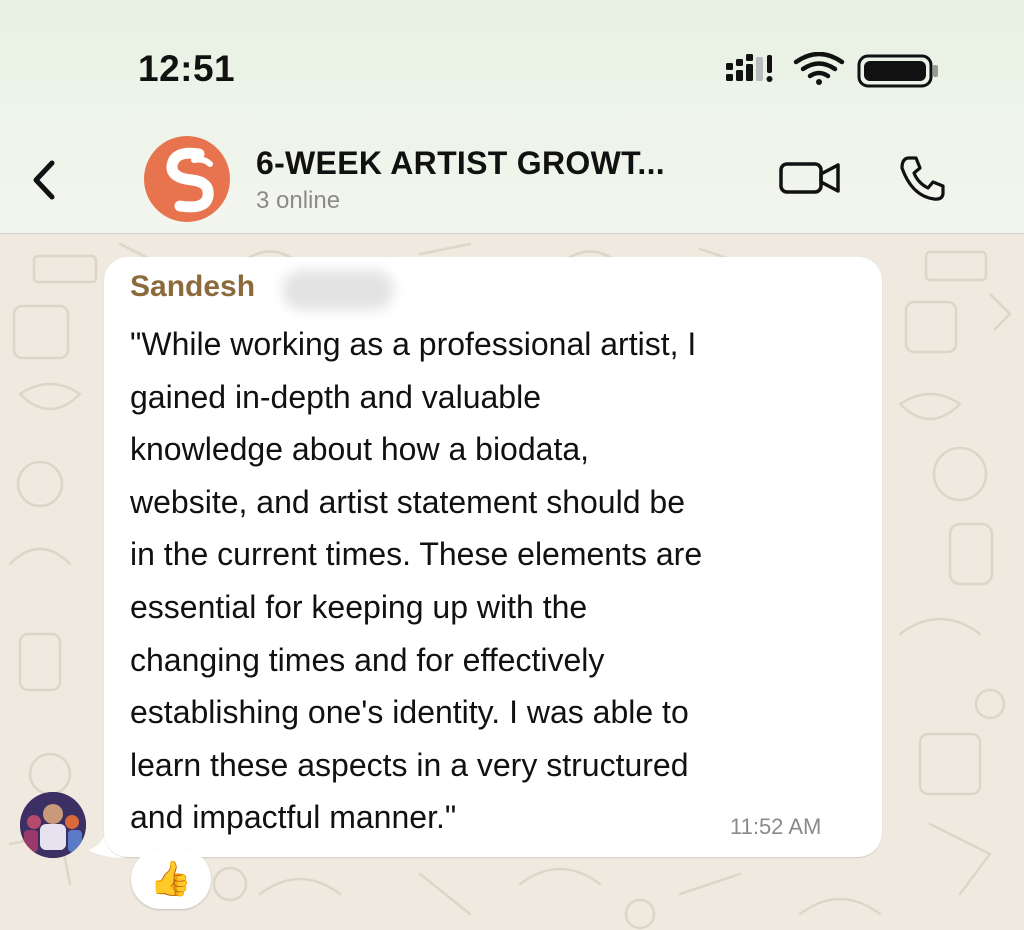  I want to click on thumbs-up-icon: 👍, so click(171, 879).